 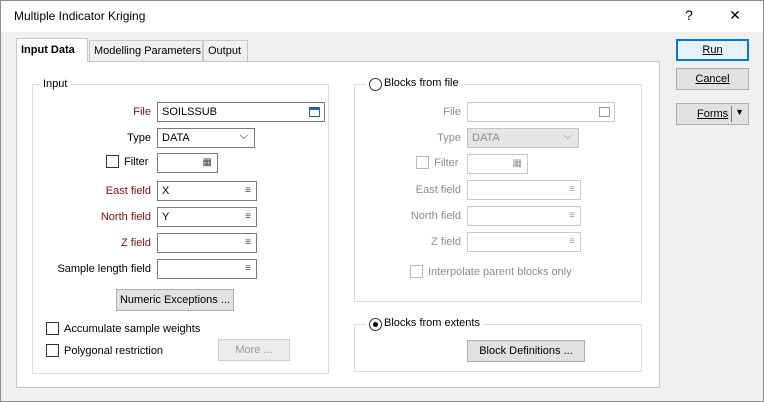 I want to click on blocks-from-extents-title: Blocks from extents, so click(x=424, y=323).